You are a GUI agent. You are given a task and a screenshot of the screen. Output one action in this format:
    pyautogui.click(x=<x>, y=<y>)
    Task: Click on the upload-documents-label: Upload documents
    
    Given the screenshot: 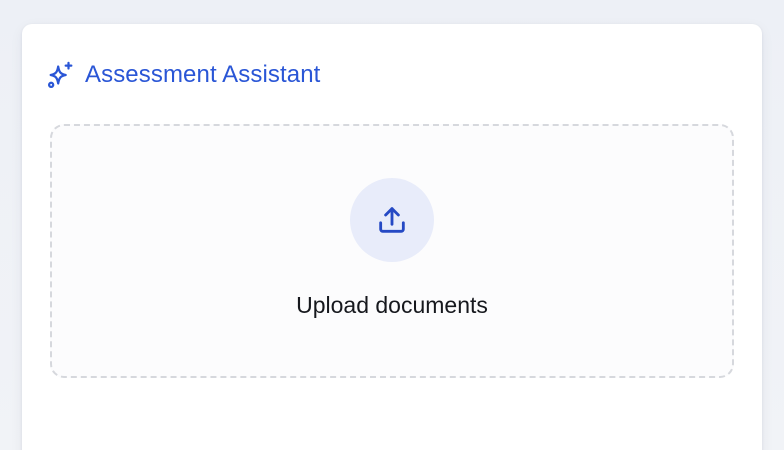 What is the action you would take?
    pyautogui.click(x=392, y=305)
    